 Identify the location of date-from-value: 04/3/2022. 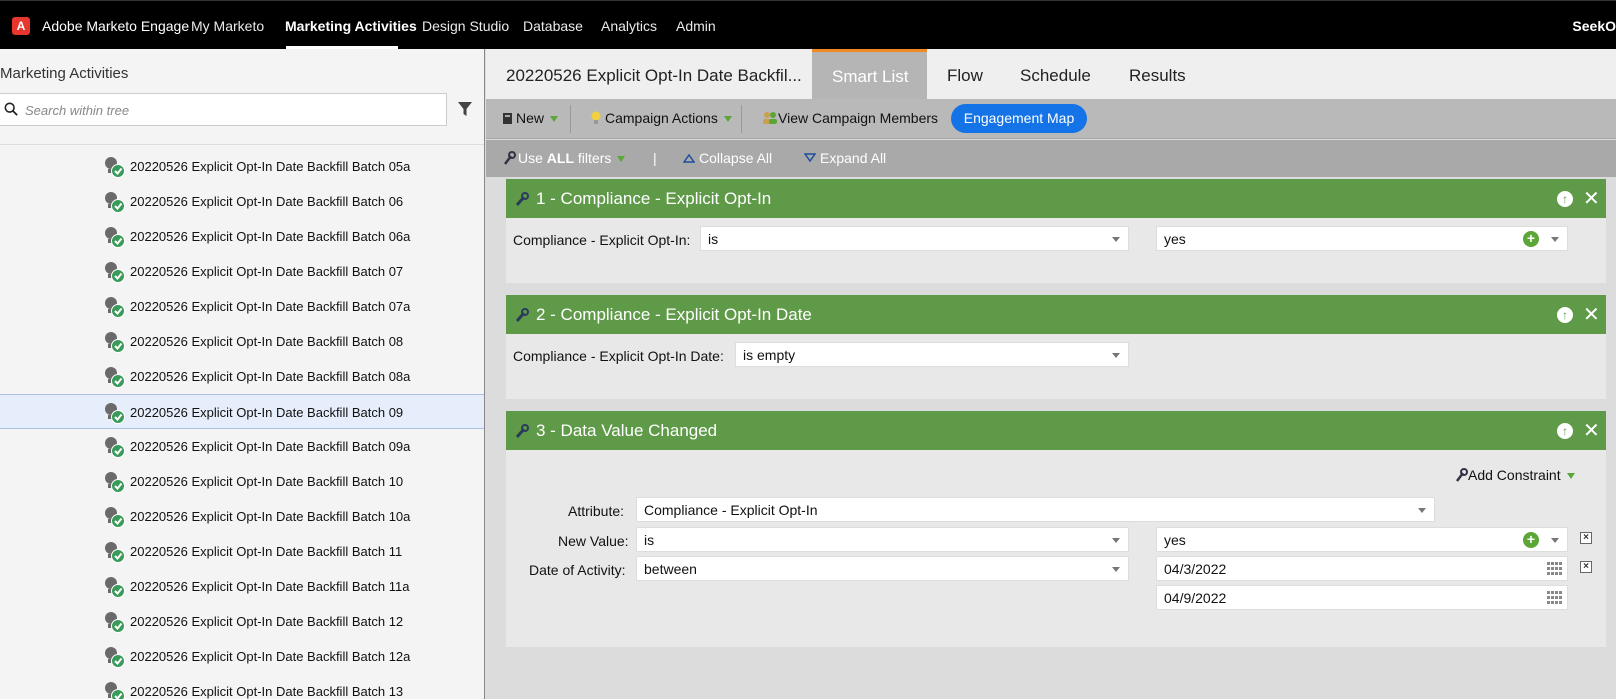
(1195, 569).